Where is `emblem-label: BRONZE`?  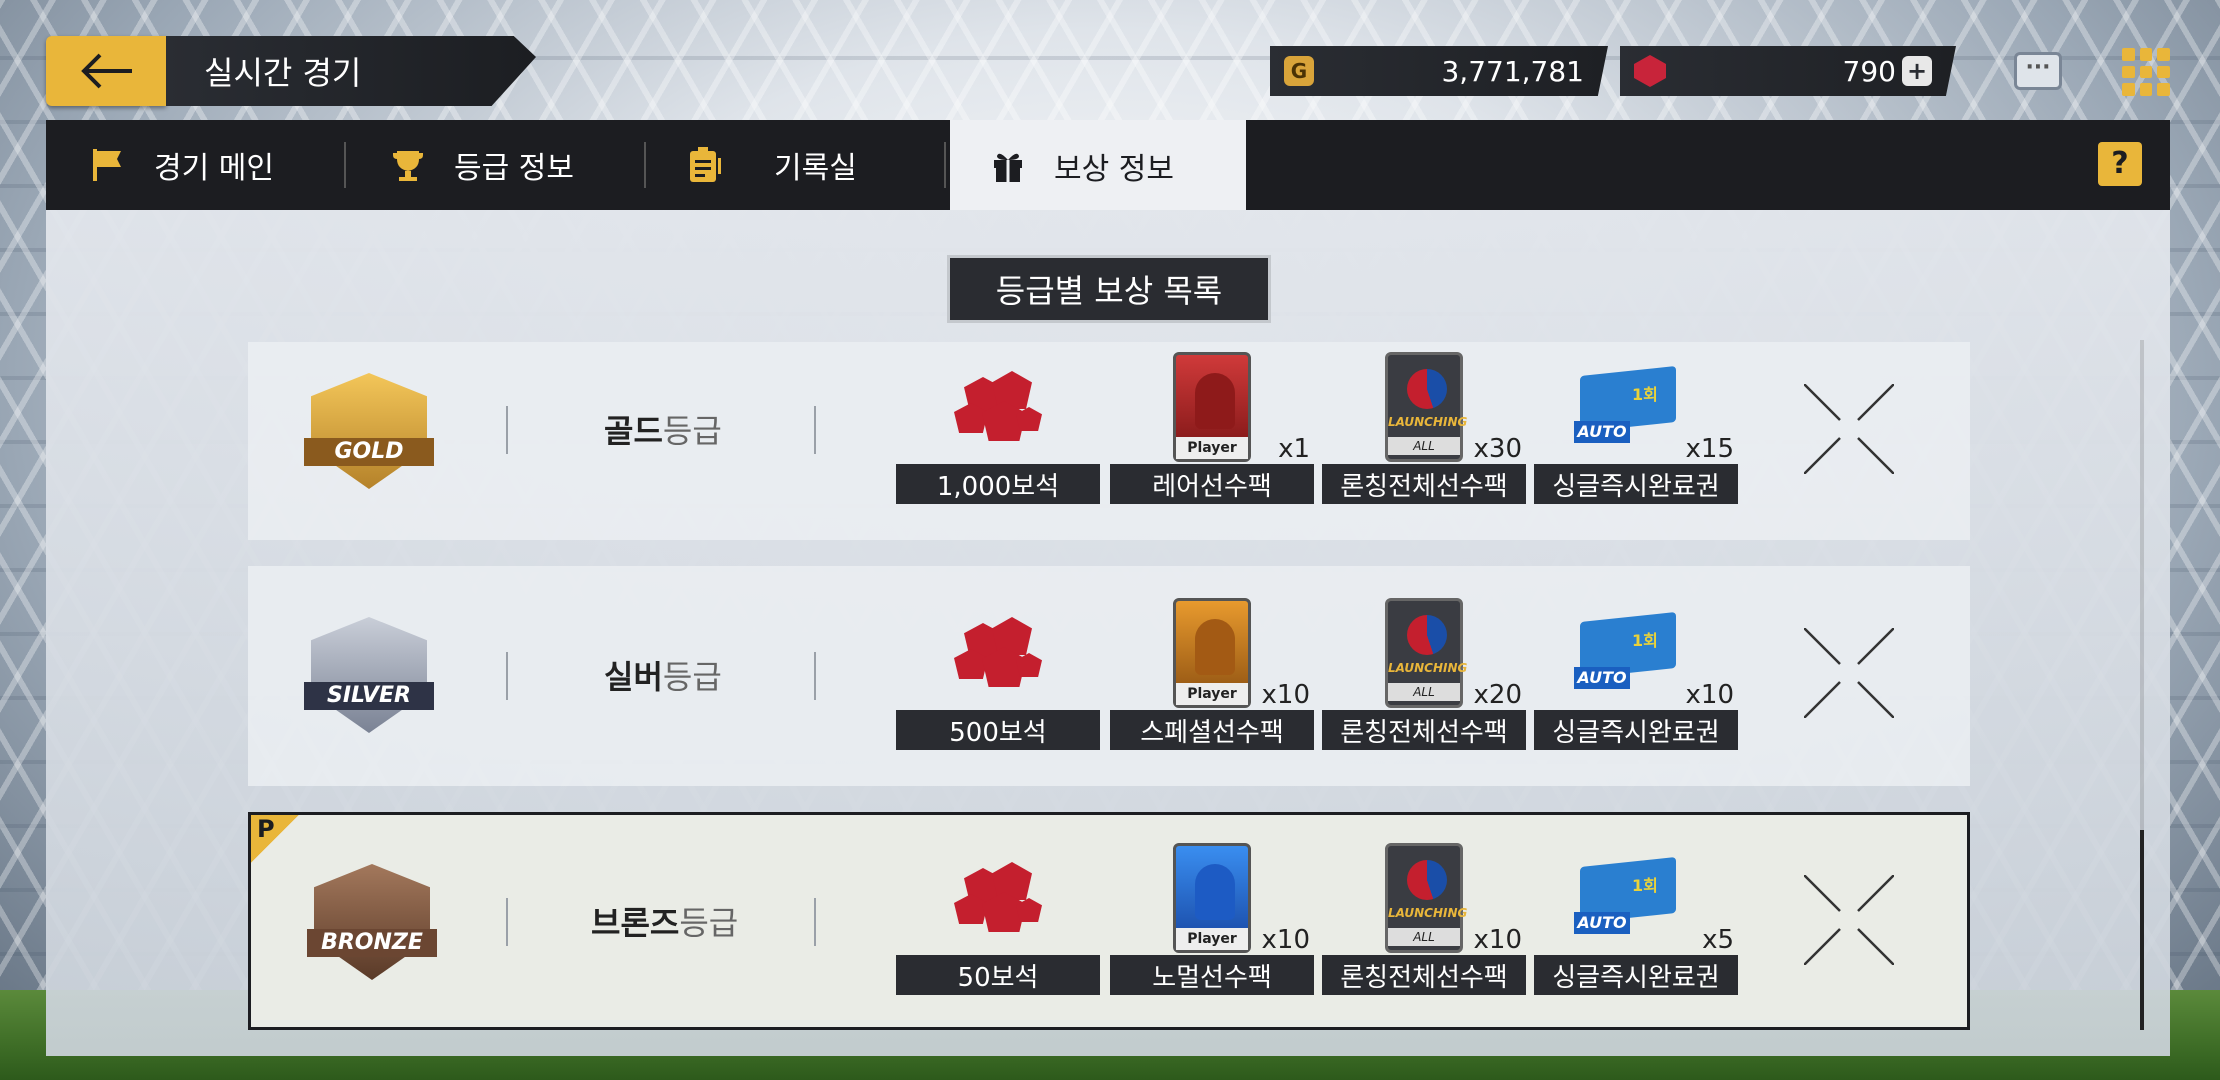
emblem-label: BRONZE is located at coordinates (372, 943).